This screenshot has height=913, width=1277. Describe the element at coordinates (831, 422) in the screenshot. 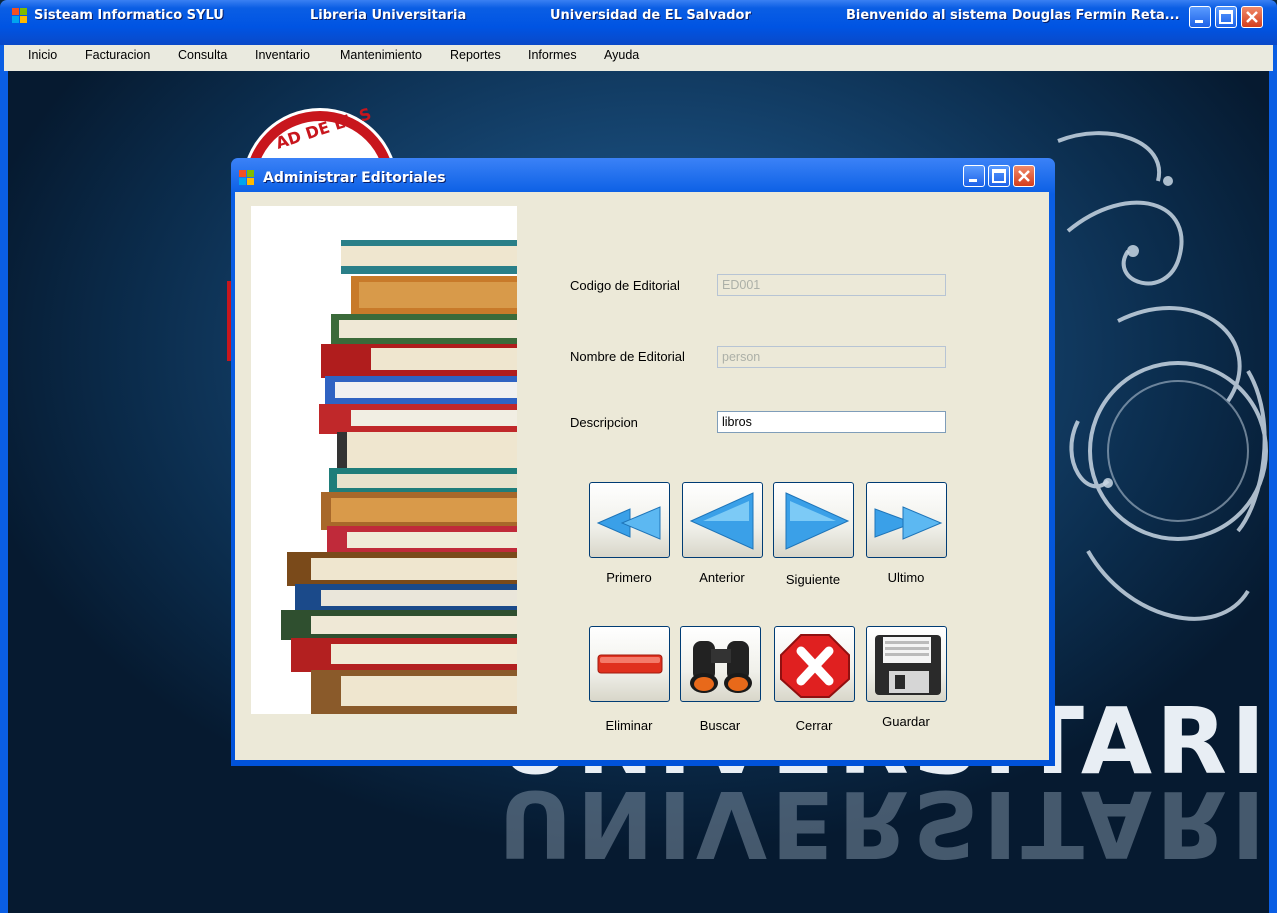

I see `descripcion-field: libros` at that location.